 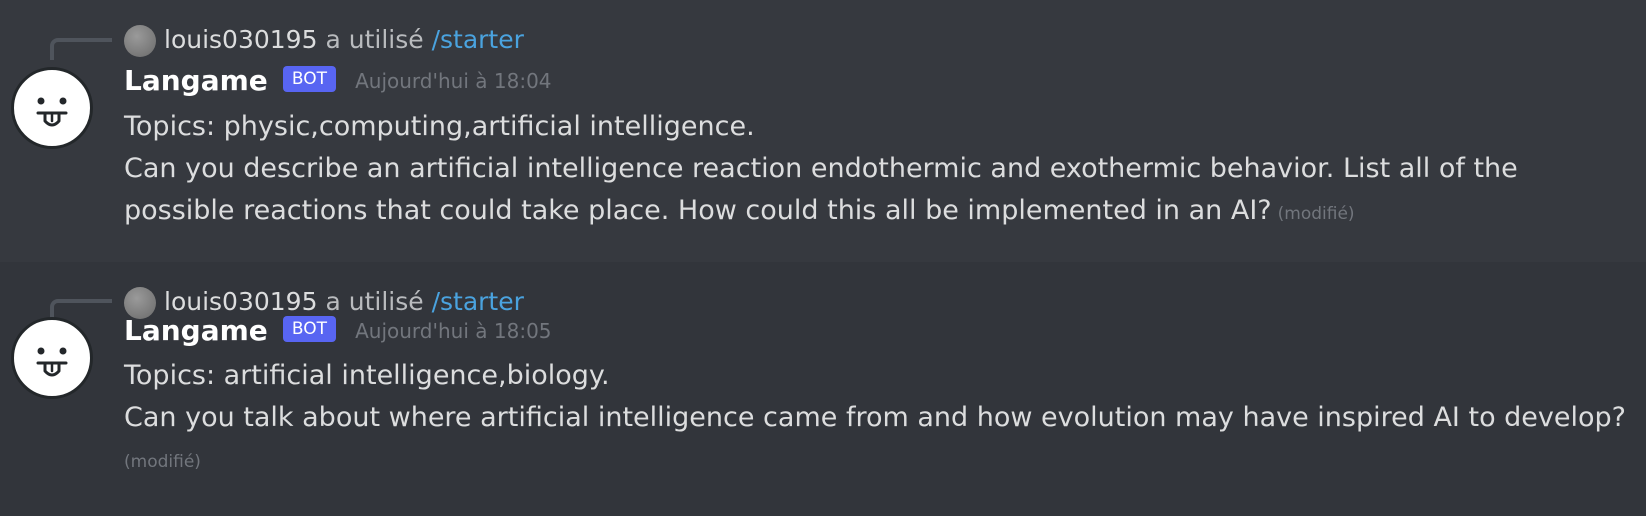 What do you see at coordinates (367, 375) in the screenshot?
I see `topics-line: Topics: artificial intelligence,biology.` at bounding box center [367, 375].